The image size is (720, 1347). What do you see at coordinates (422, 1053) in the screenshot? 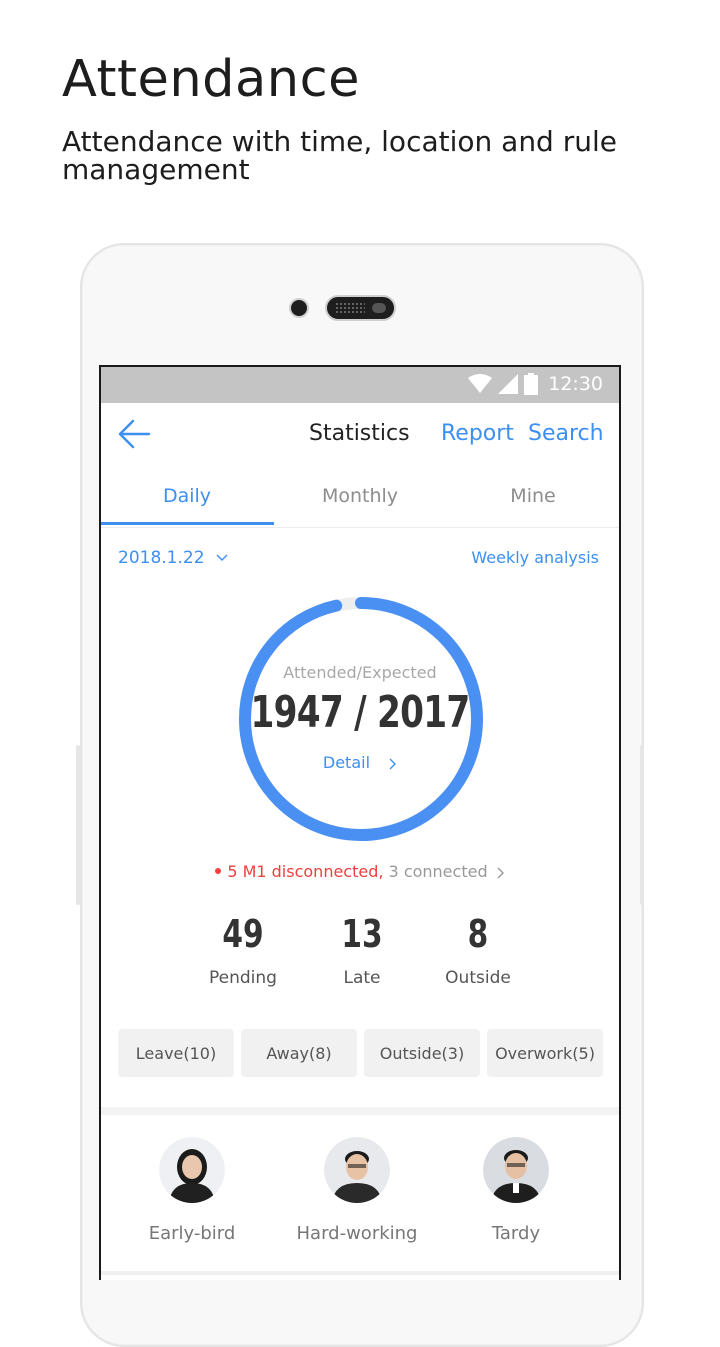
I see `chip-outside: Outside(3)` at bounding box center [422, 1053].